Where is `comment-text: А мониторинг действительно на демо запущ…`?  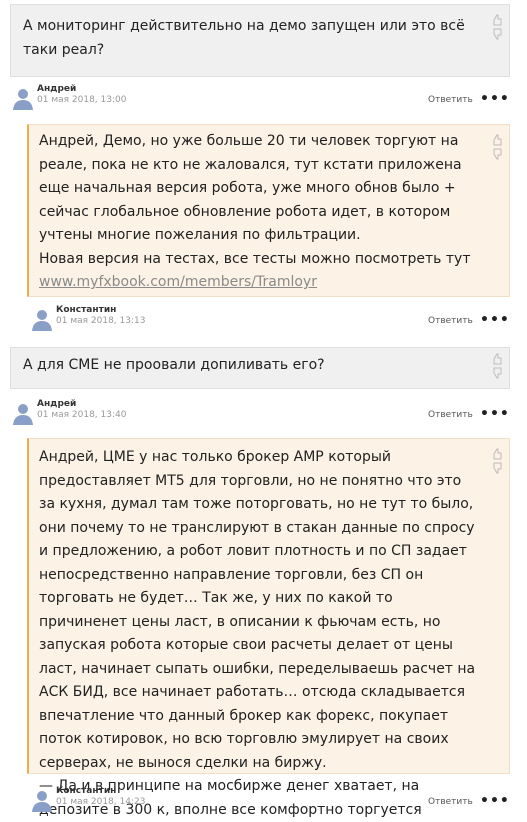
comment-text: А мониторинг действительно на демо запущ… is located at coordinates (246, 38).